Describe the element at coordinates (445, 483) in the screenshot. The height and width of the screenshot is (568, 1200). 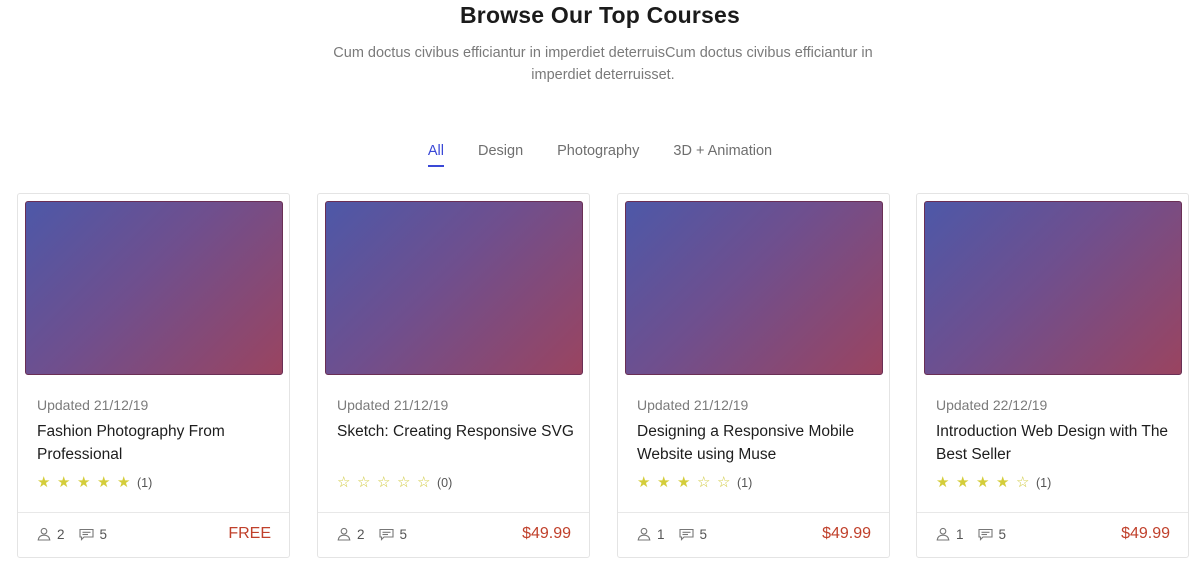
I see `rating-count: (0)` at that location.